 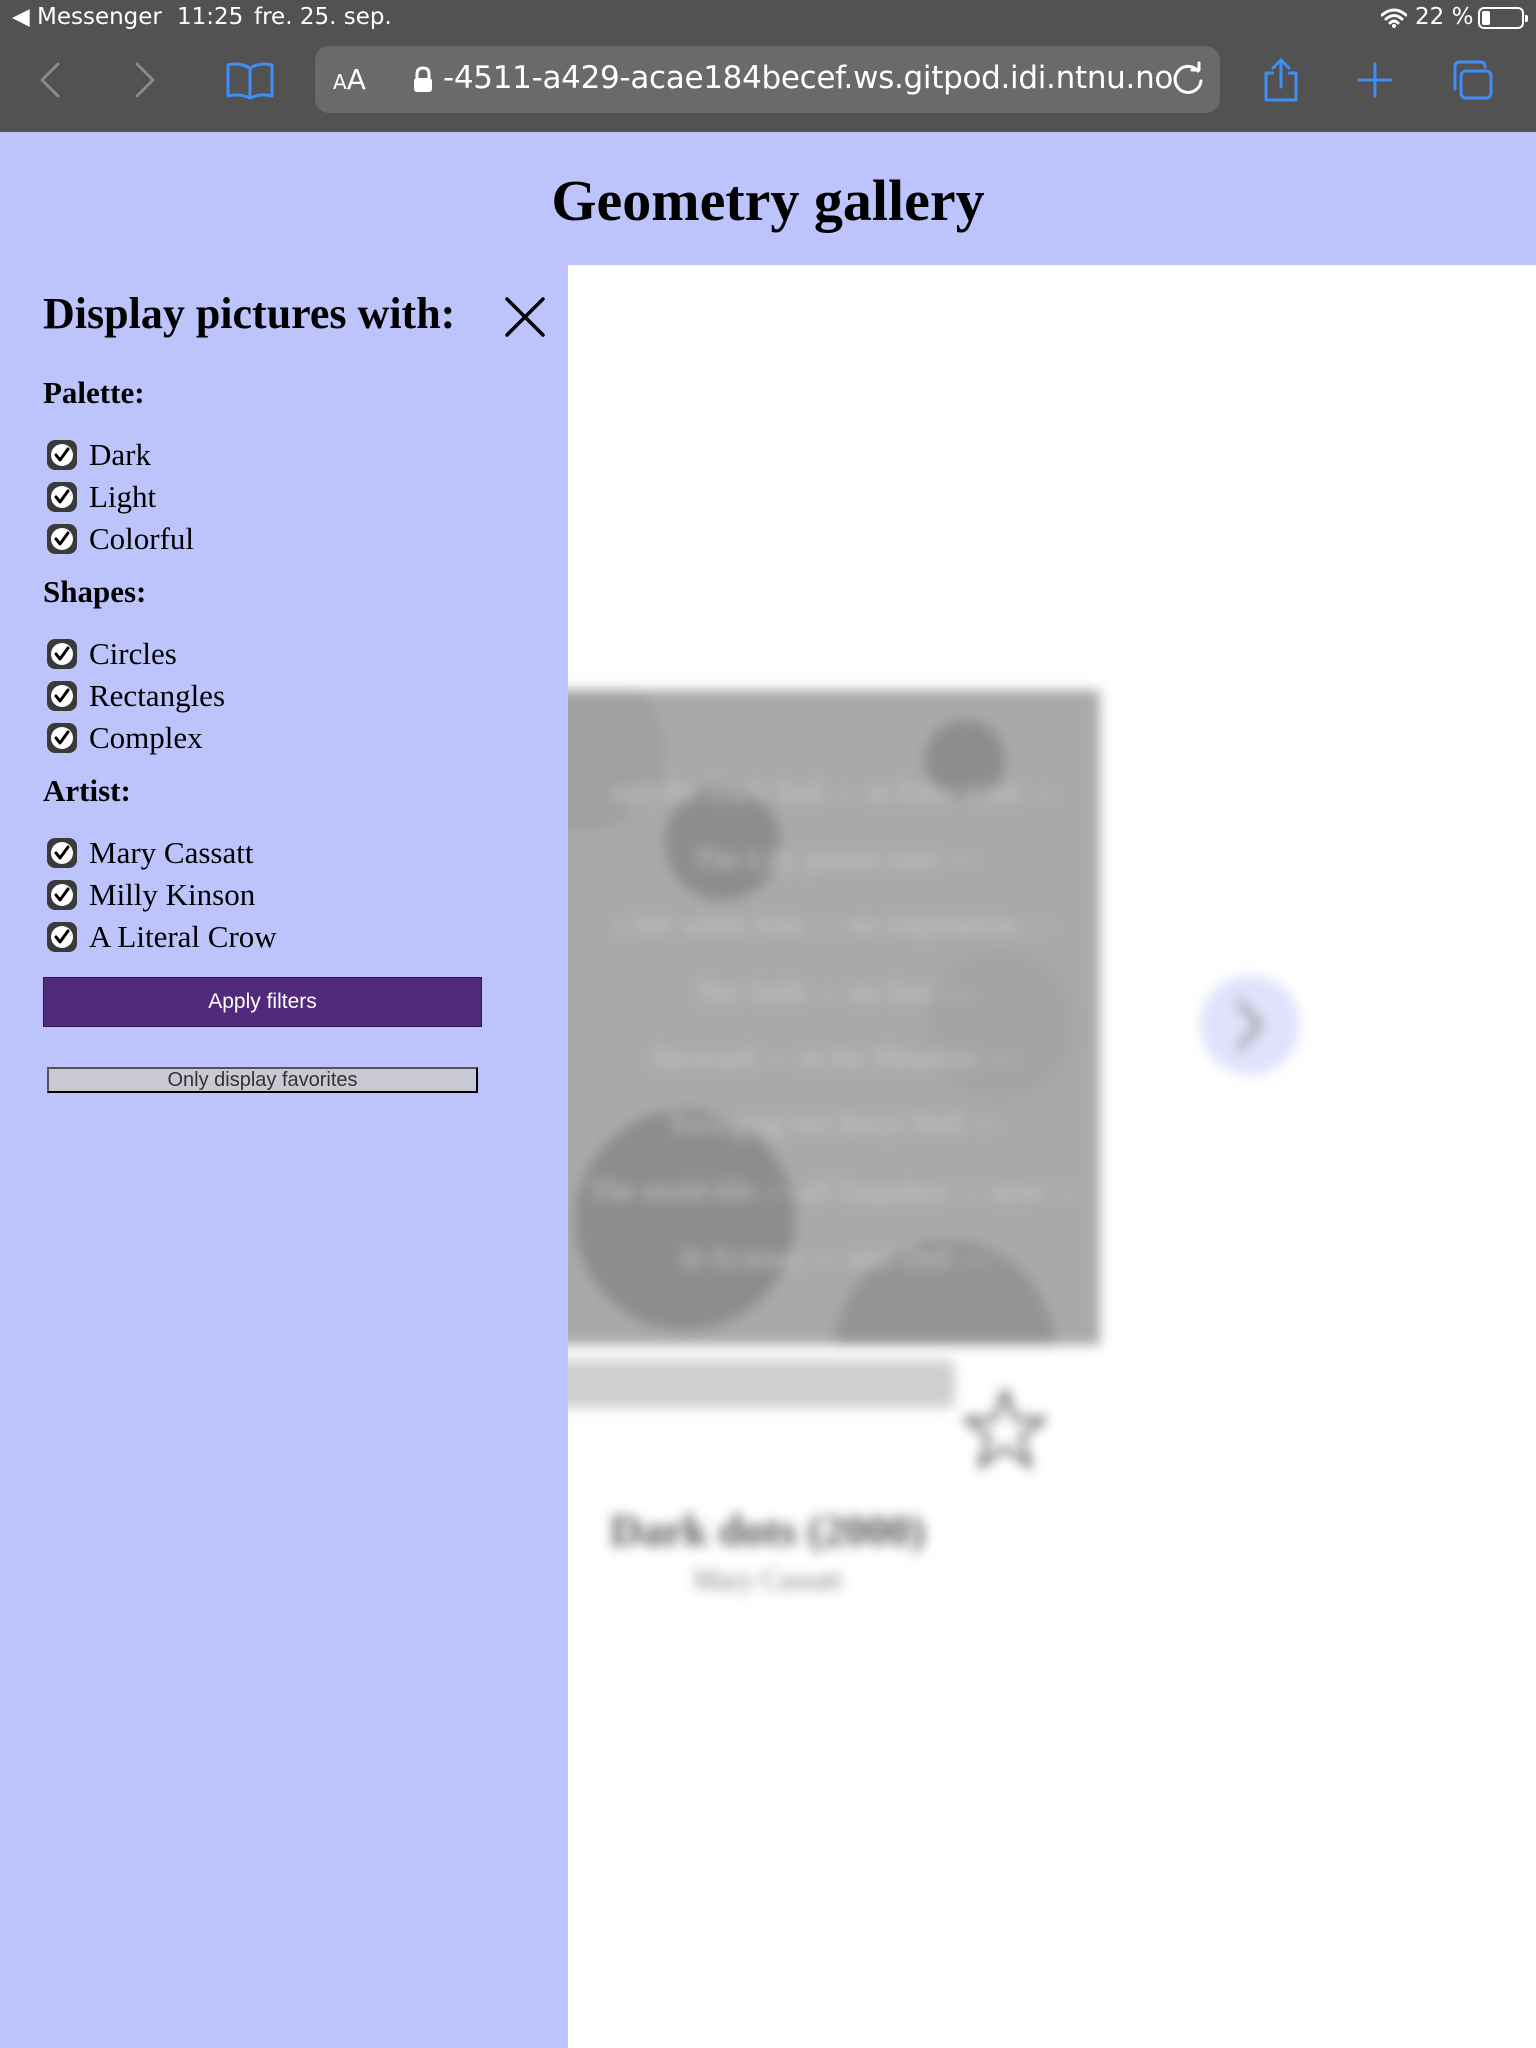 I want to click on artwork-artist: Mary Cassatt, so click(x=767, y=1580).